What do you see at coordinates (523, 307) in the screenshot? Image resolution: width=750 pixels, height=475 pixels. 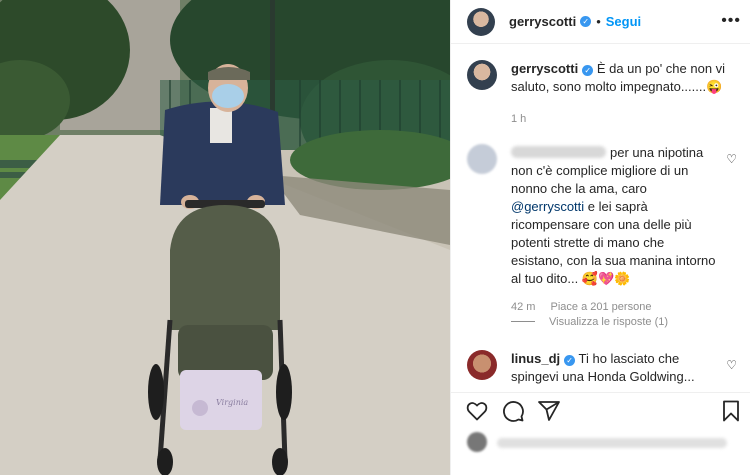 I see `comment-time: 42 m` at bounding box center [523, 307].